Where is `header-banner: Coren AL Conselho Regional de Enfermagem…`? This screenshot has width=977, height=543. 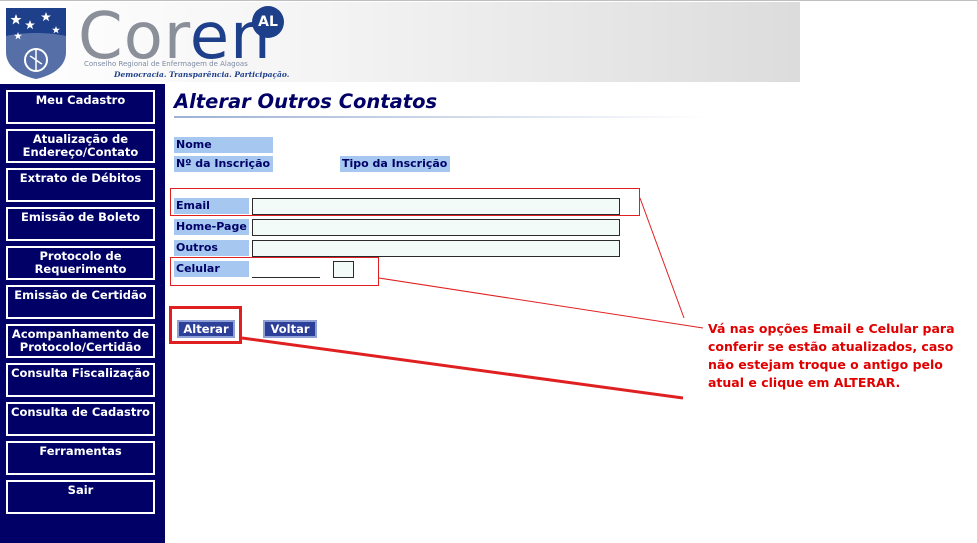
header-banner: Coren AL Conselho Regional de Enfermagem… is located at coordinates (400, 41).